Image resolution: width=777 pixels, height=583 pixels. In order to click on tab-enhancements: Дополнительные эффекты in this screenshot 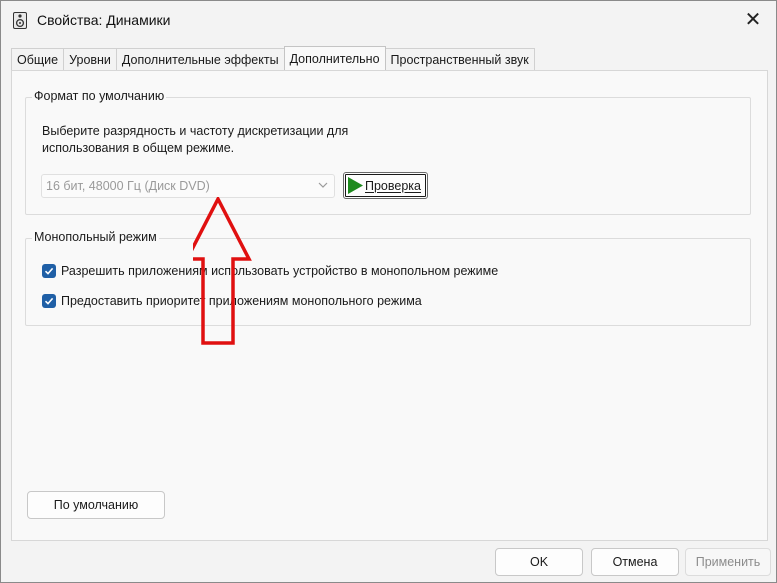, I will do `click(200, 59)`.